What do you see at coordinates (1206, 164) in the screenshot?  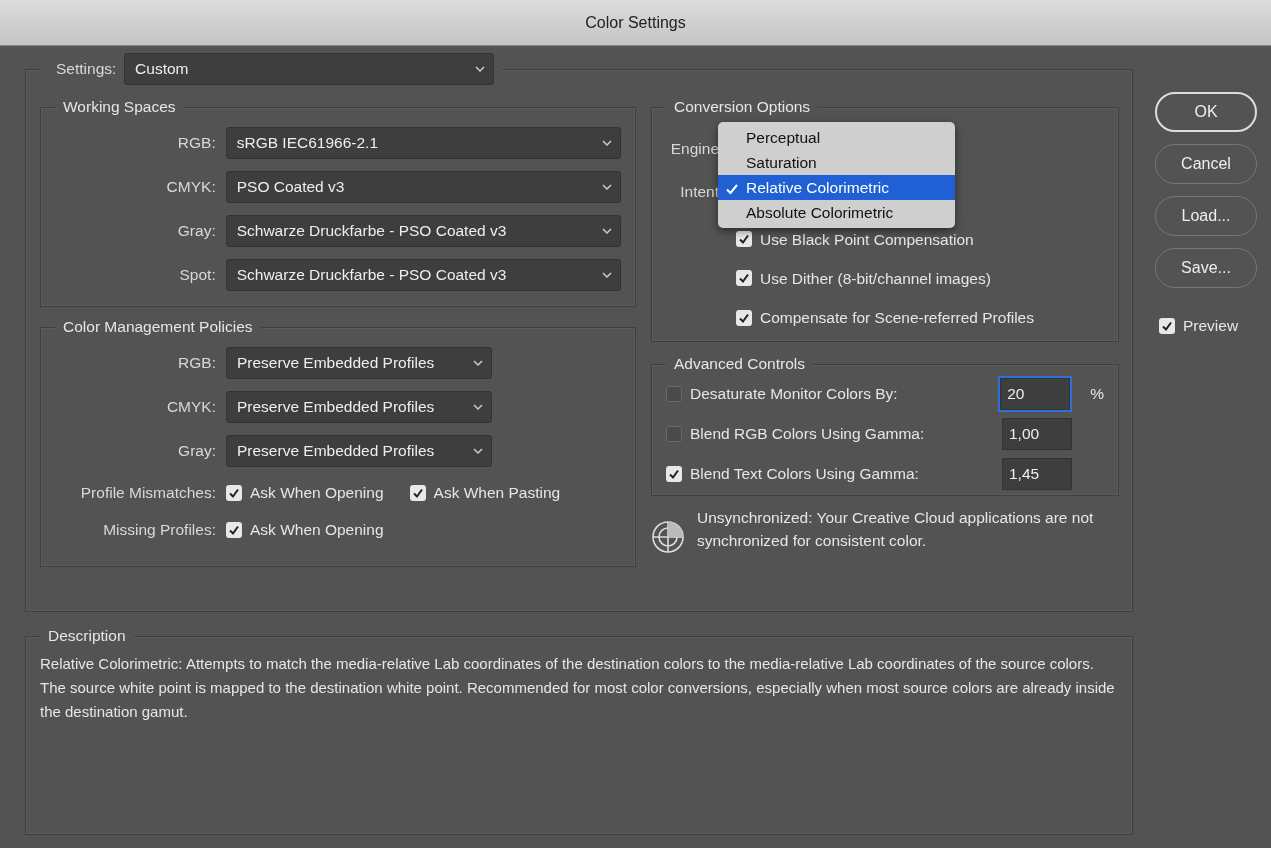 I see `dialog-button: Cancel` at bounding box center [1206, 164].